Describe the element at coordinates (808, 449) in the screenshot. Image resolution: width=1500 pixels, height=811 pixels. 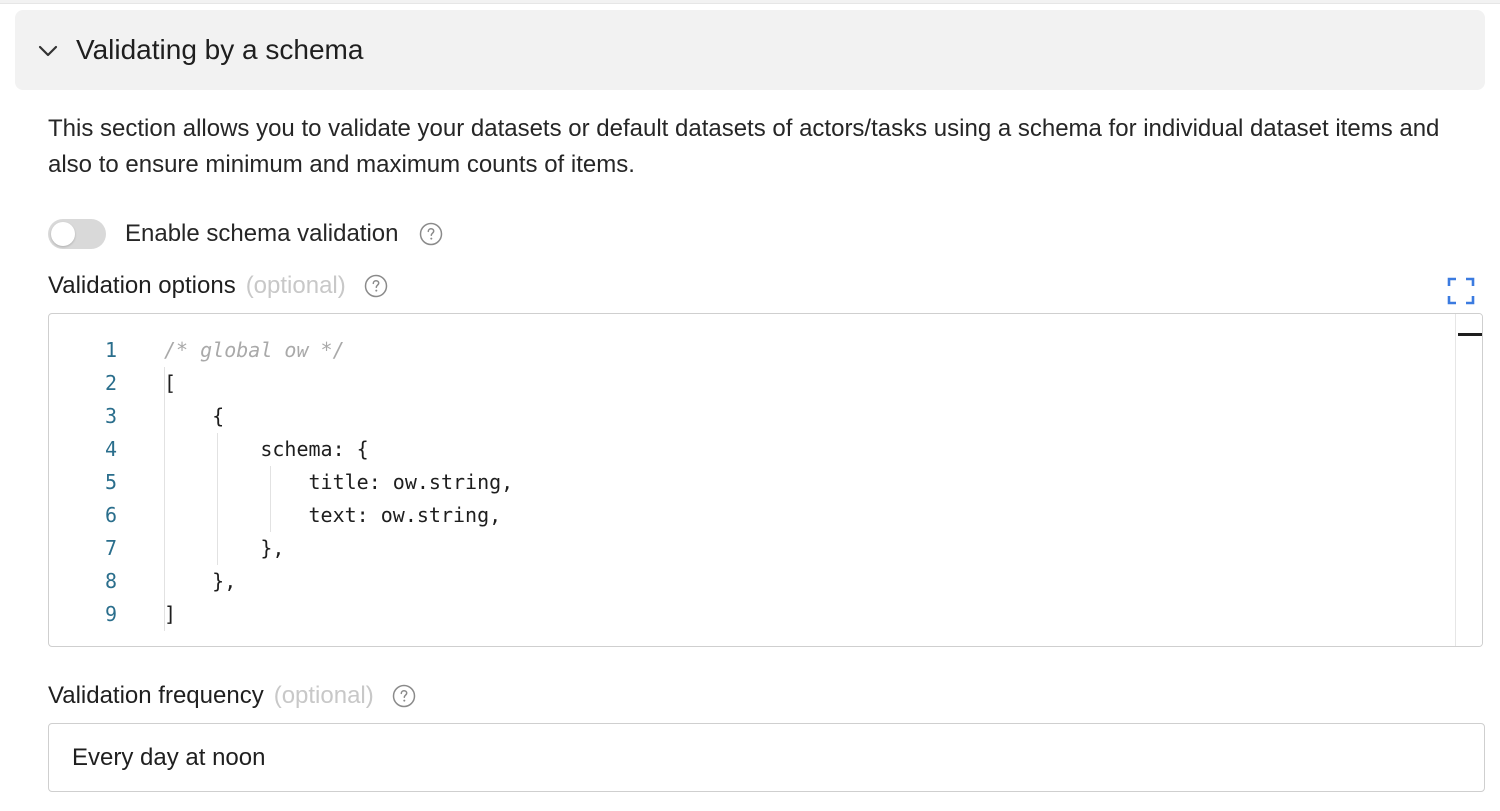
I see `code-line: schema: {` at that location.